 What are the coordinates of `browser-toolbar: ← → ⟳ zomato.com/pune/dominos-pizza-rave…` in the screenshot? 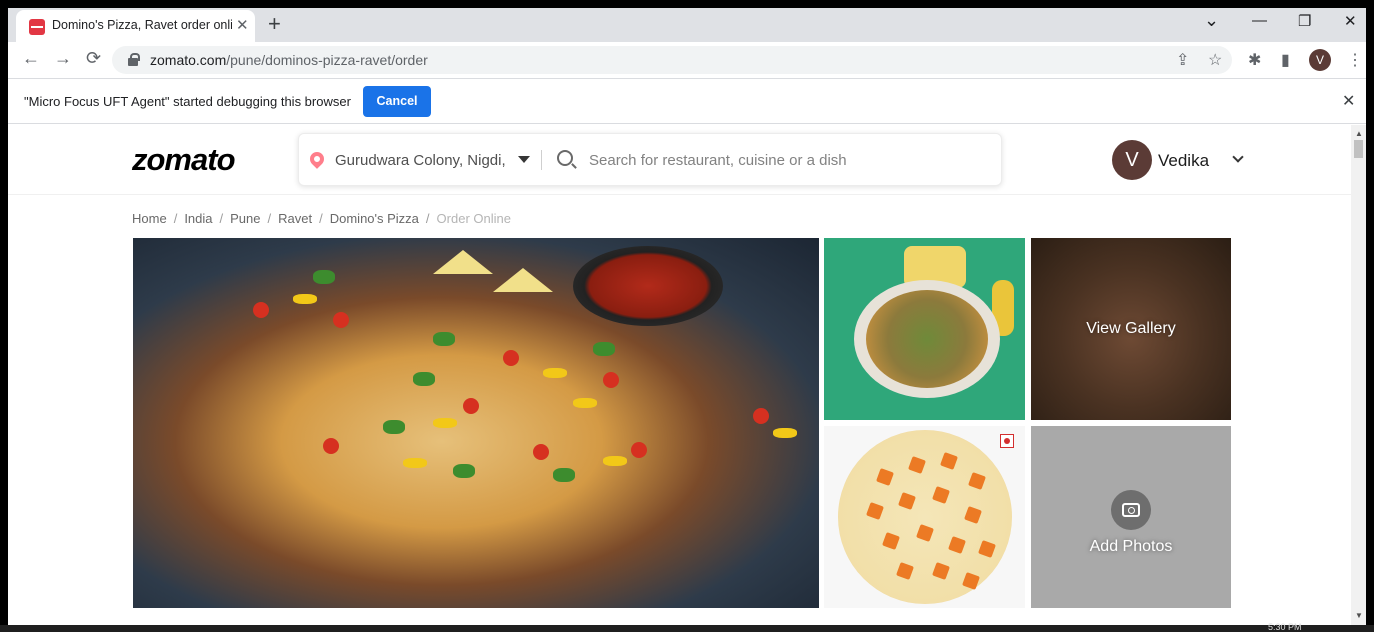 It's located at (687, 60).